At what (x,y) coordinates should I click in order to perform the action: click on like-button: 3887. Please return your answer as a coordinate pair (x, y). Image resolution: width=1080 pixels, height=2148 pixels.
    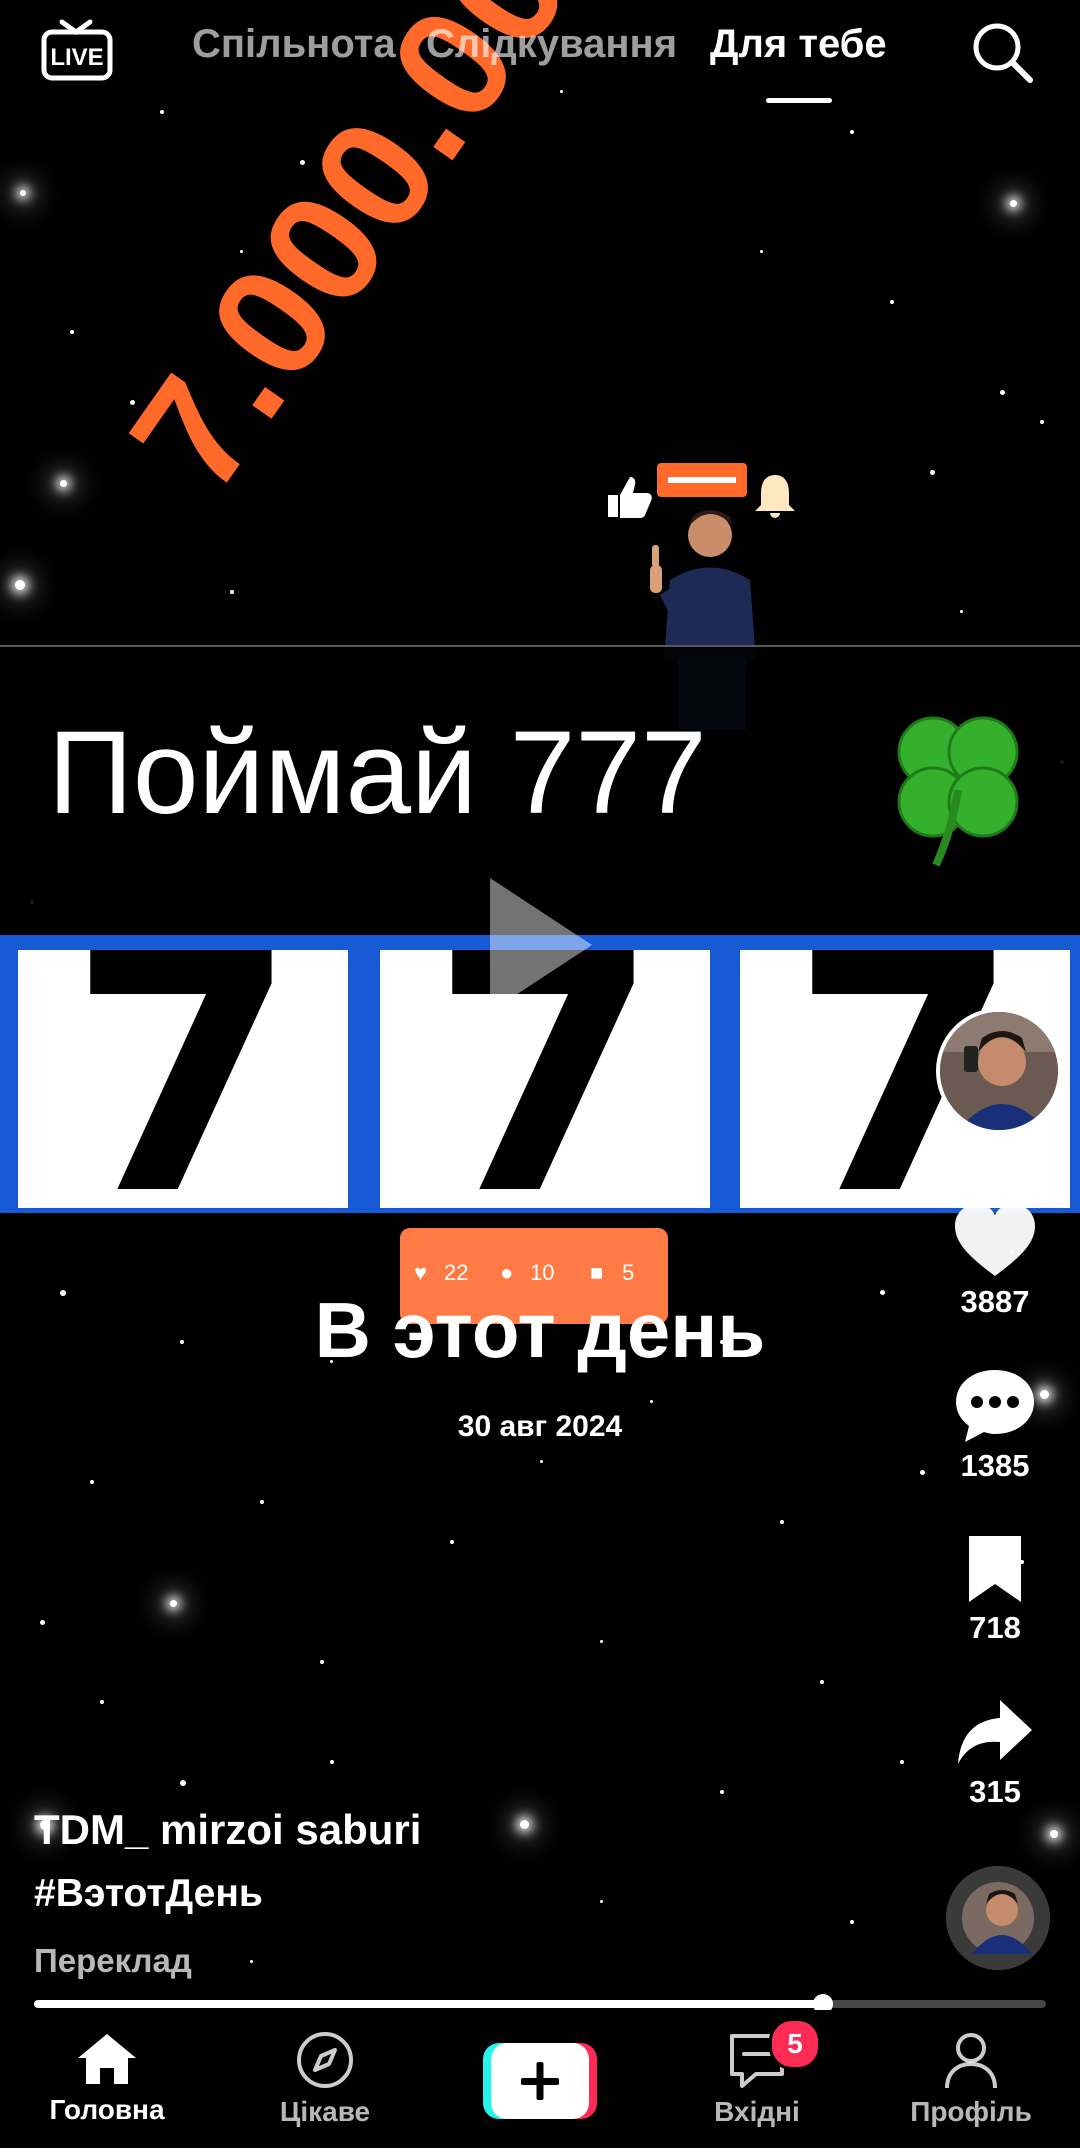
    Looking at the image, I should click on (995, 1260).